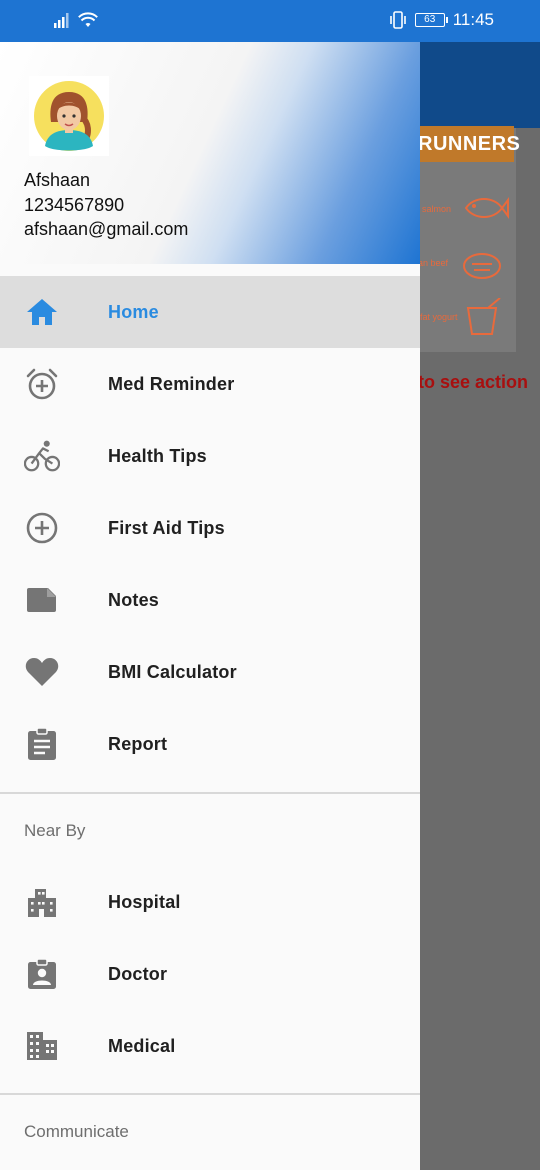 This screenshot has width=540, height=1170. Describe the element at coordinates (42, 672) in the screenshot. I see `heart-icon` at that location.